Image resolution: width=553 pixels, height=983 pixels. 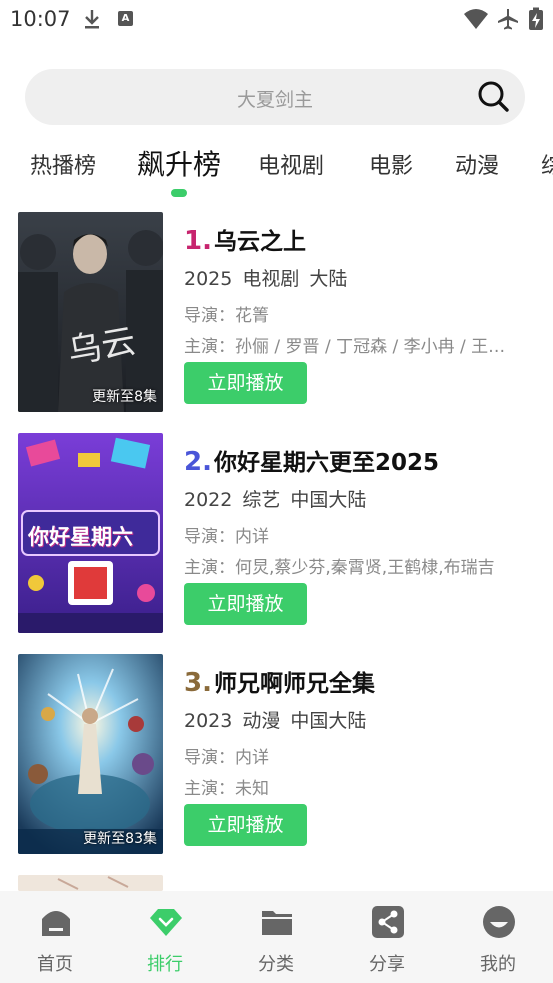 I want to click on folder-icon, so click(x=277, y=923).